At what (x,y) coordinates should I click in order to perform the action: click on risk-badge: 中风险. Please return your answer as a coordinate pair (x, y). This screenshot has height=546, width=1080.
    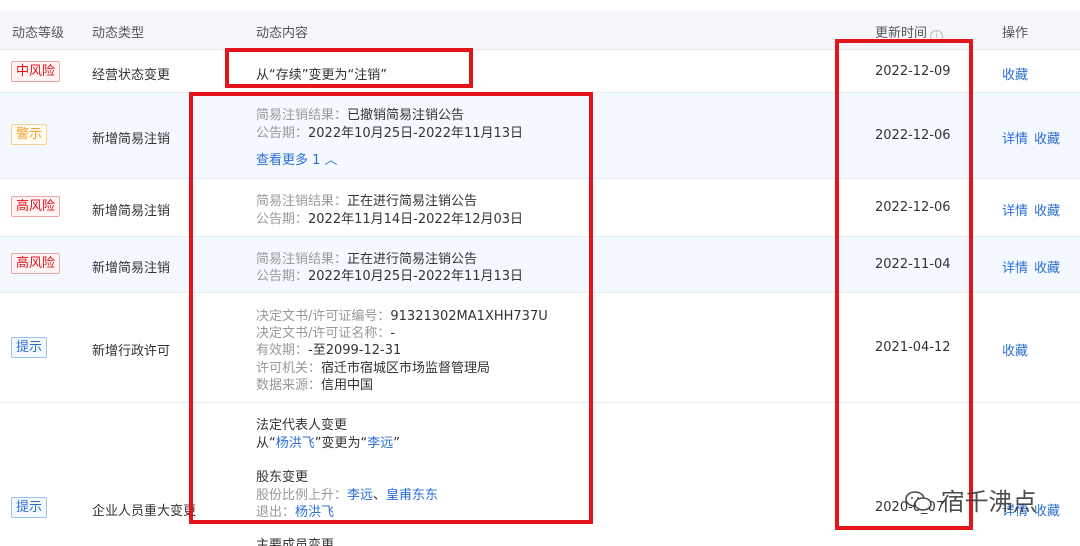
    Looking at the image, I should click on (36, 71).